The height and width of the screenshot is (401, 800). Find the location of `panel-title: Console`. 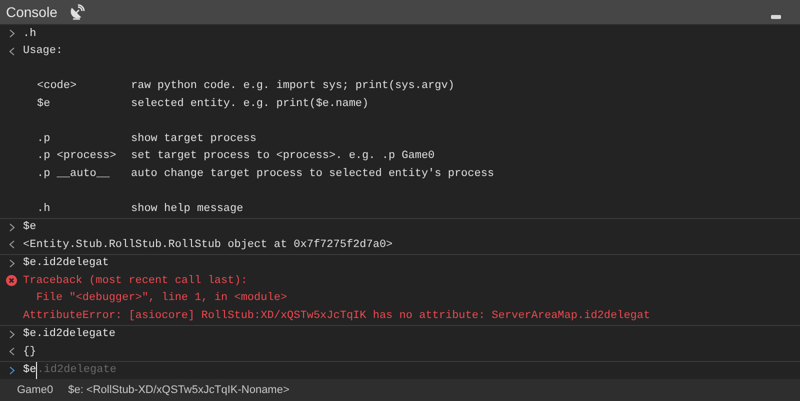

panel-title: Console is located at coordinates (32, 12).